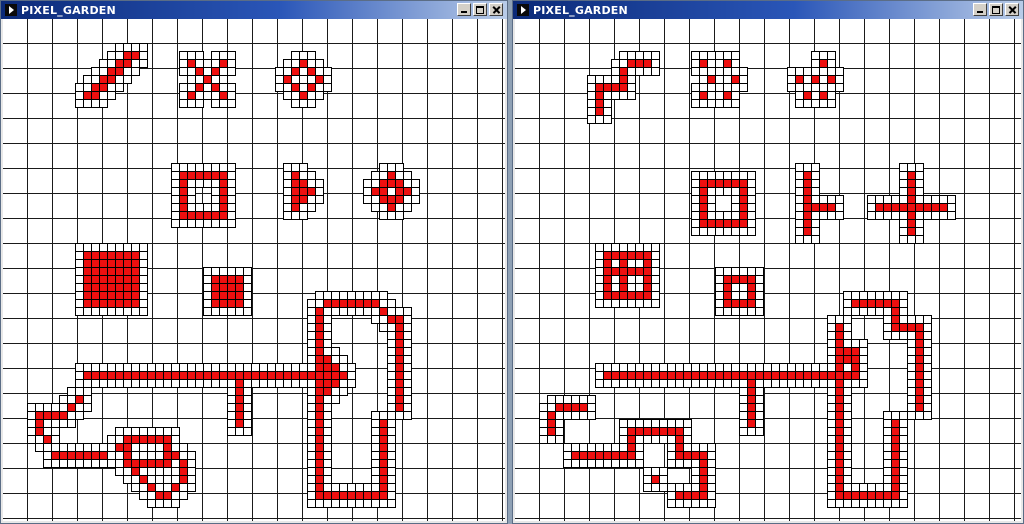 The image size is (1024, 524). What do you see at coordinates (464, 9) in the screenshot?
I see `minimize-icon` at bounding box center [464, 9].